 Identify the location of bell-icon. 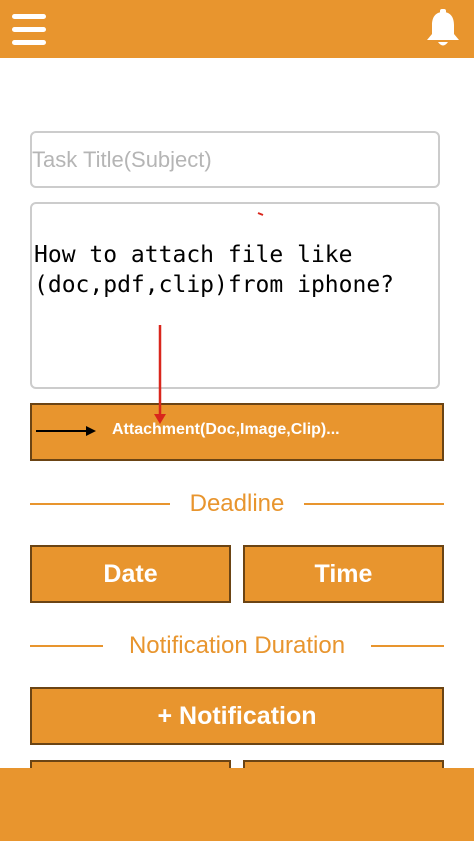
(443, 29).